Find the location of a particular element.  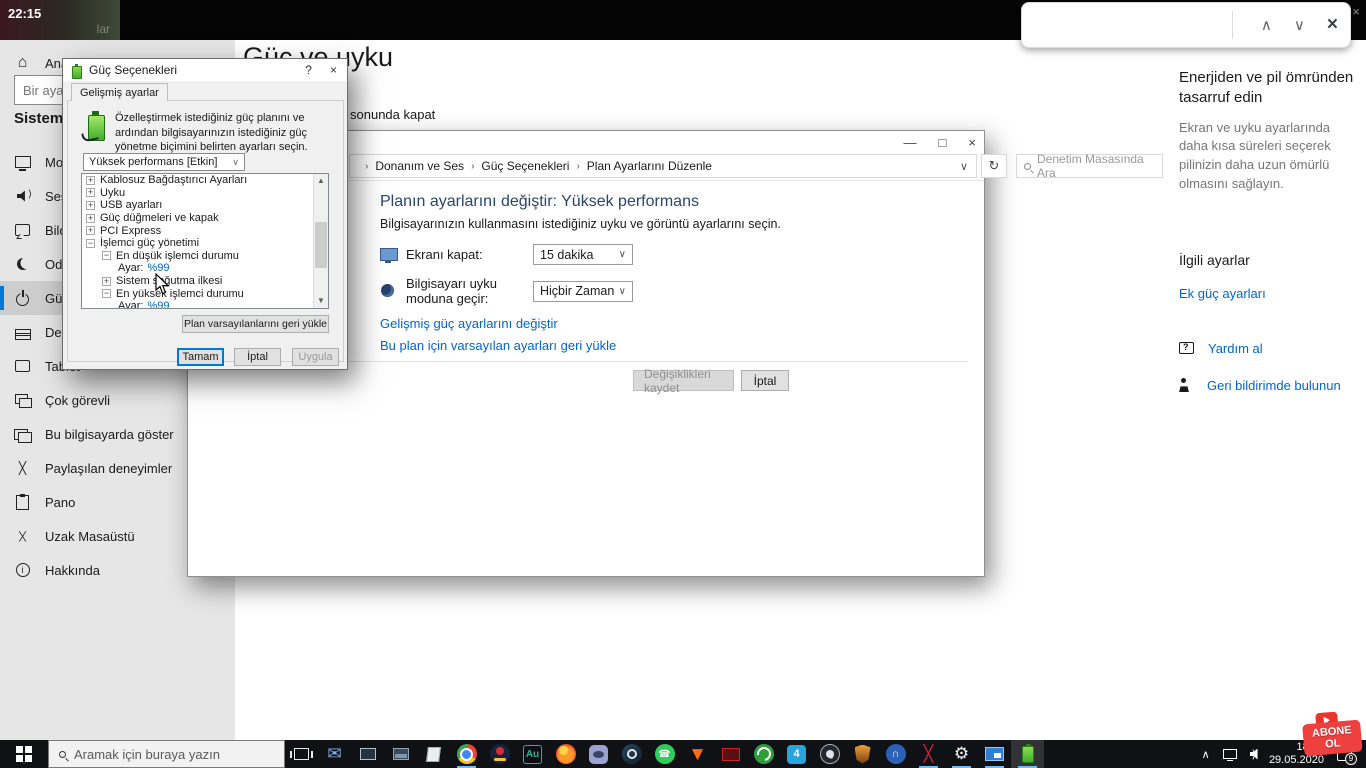

windows-logo-icon is located at coordinates (24, 754).